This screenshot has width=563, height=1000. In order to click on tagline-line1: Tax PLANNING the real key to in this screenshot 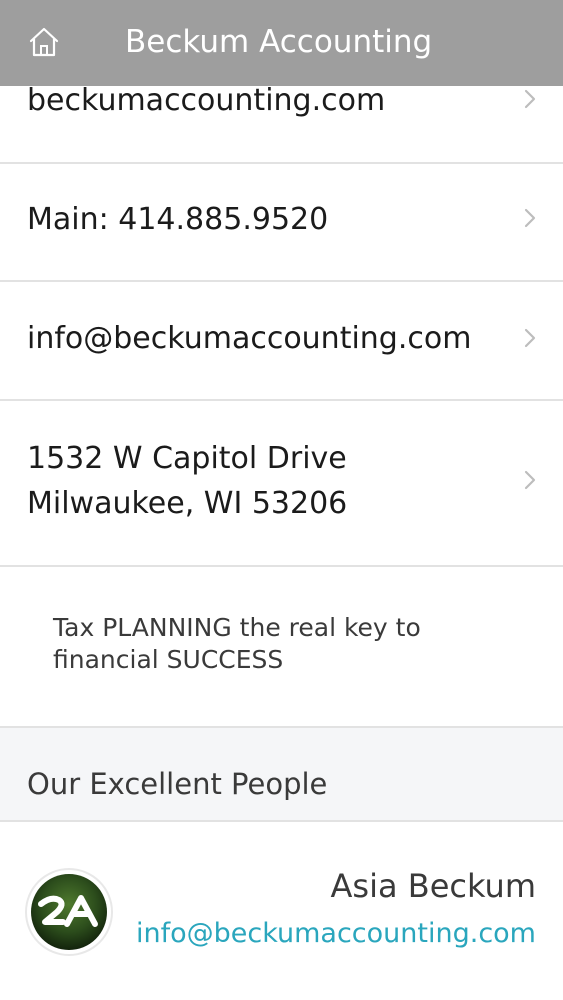, I will do `click(237, 627)`.